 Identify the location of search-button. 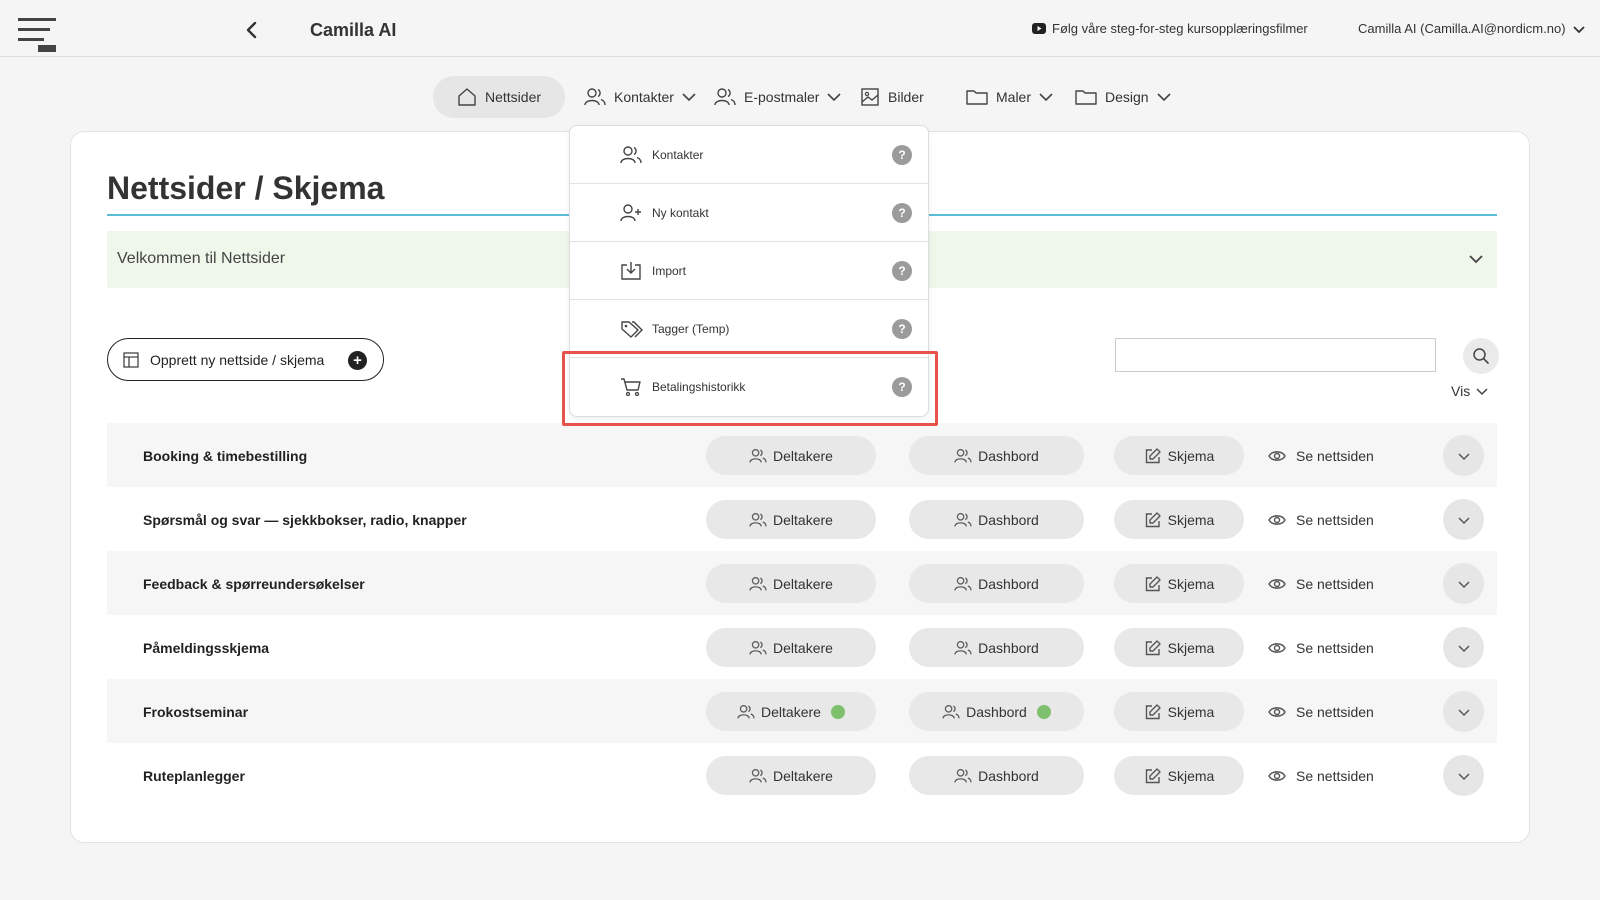
(1481, 356).